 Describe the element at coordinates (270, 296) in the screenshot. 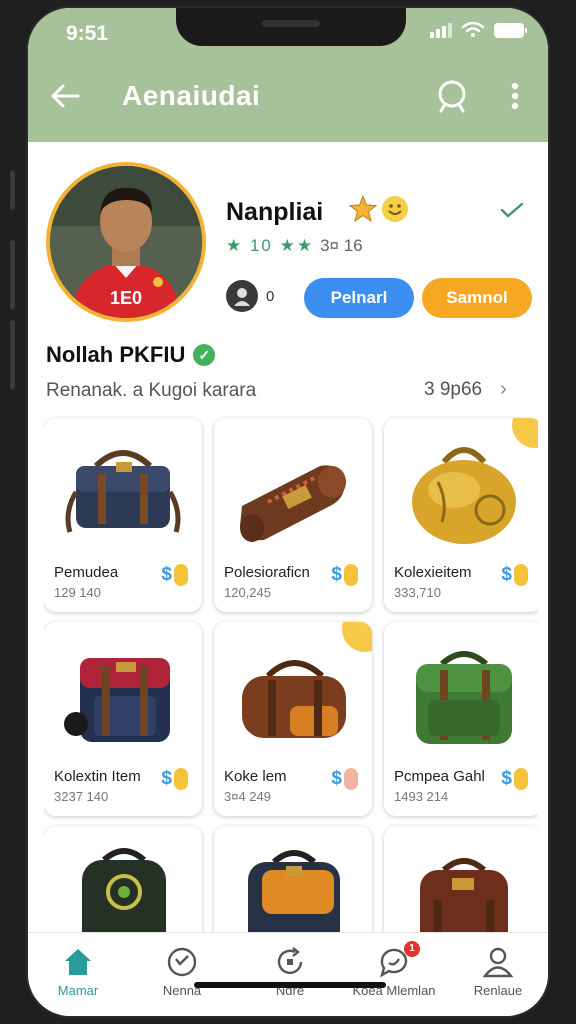

I see `follower-count: 0` at that location.